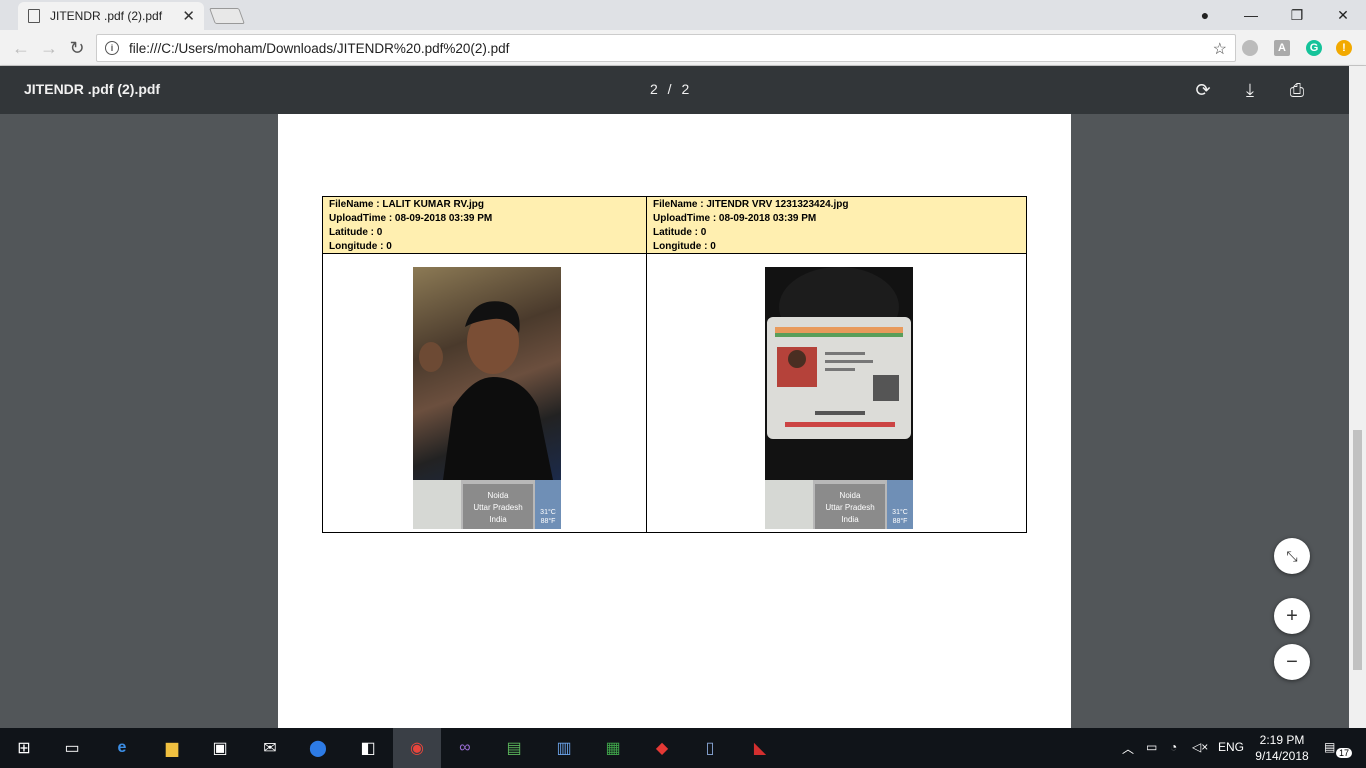 The height and width of the screenshot is (768, 1366). I want to click on spreadsheet-icon: ▦, so click(613, 748).